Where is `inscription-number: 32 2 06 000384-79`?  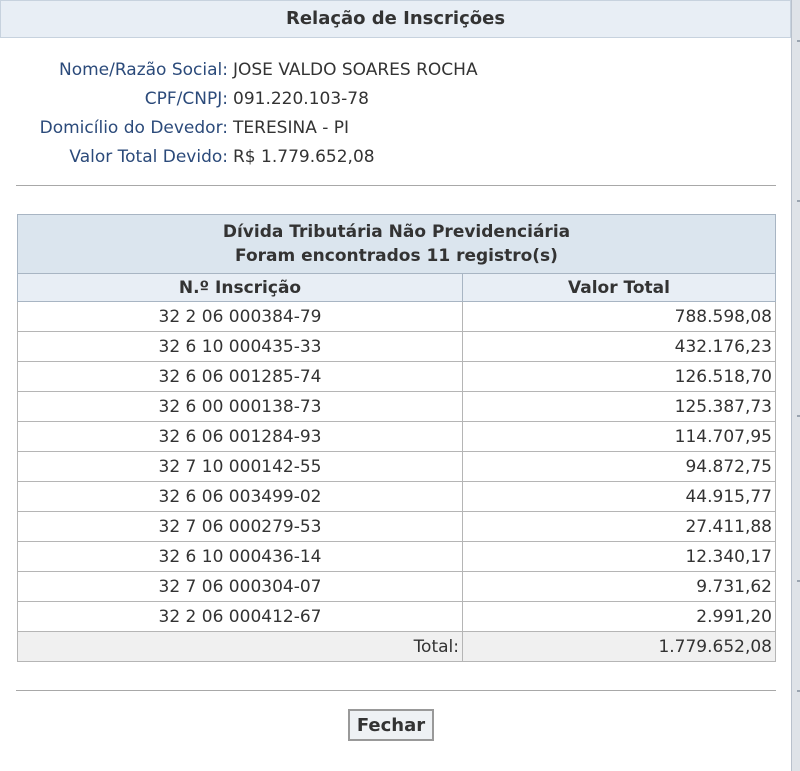 inscription-number: 32 2 06 000384-79 is located at coordinates (240, 316).